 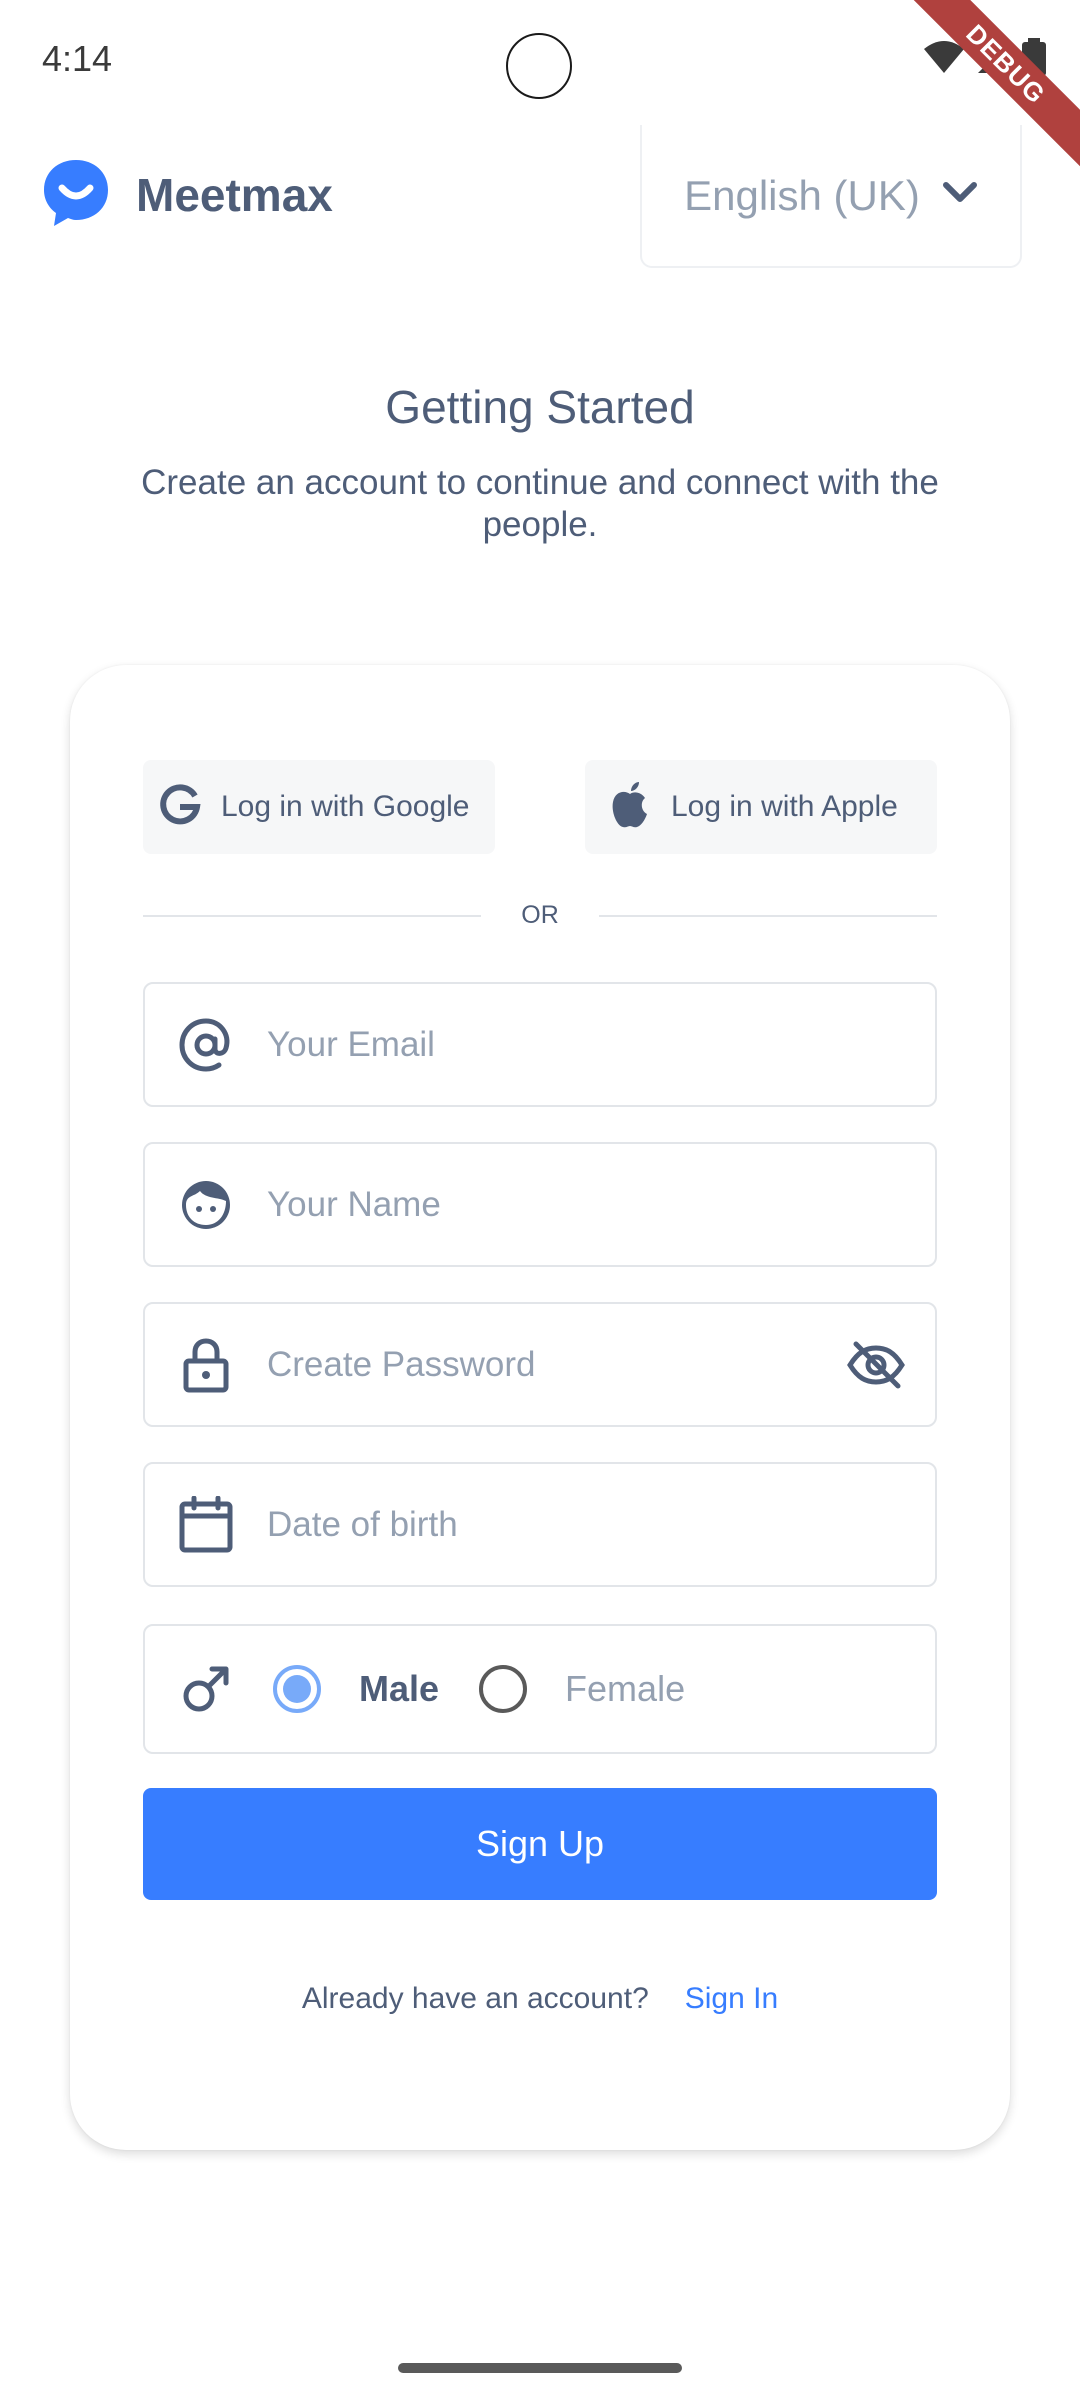 What do you see at coordinates (180, 807) in the screenshot?
I see `google-icon` at bounding box center [180, 807].